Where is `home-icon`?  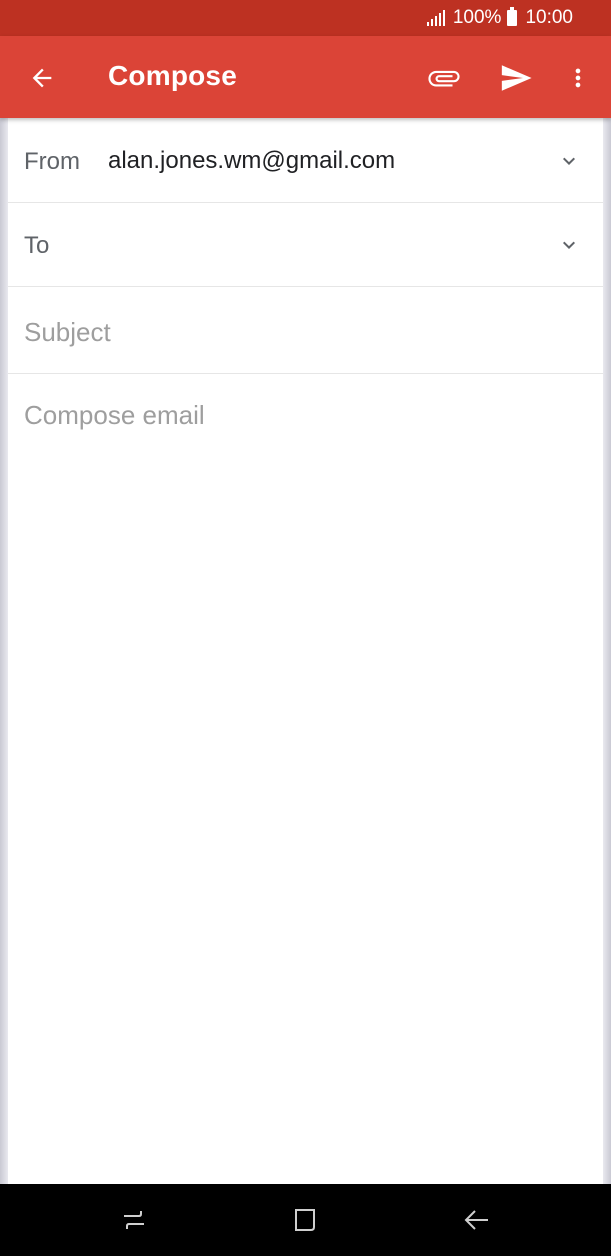 home-icon is located at coordinates (305, 1220).